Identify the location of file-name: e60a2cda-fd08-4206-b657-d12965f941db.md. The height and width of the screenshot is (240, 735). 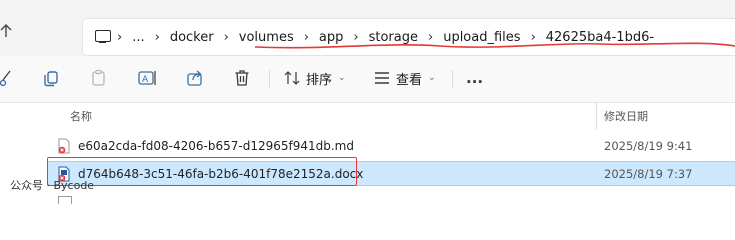
(216, 146).